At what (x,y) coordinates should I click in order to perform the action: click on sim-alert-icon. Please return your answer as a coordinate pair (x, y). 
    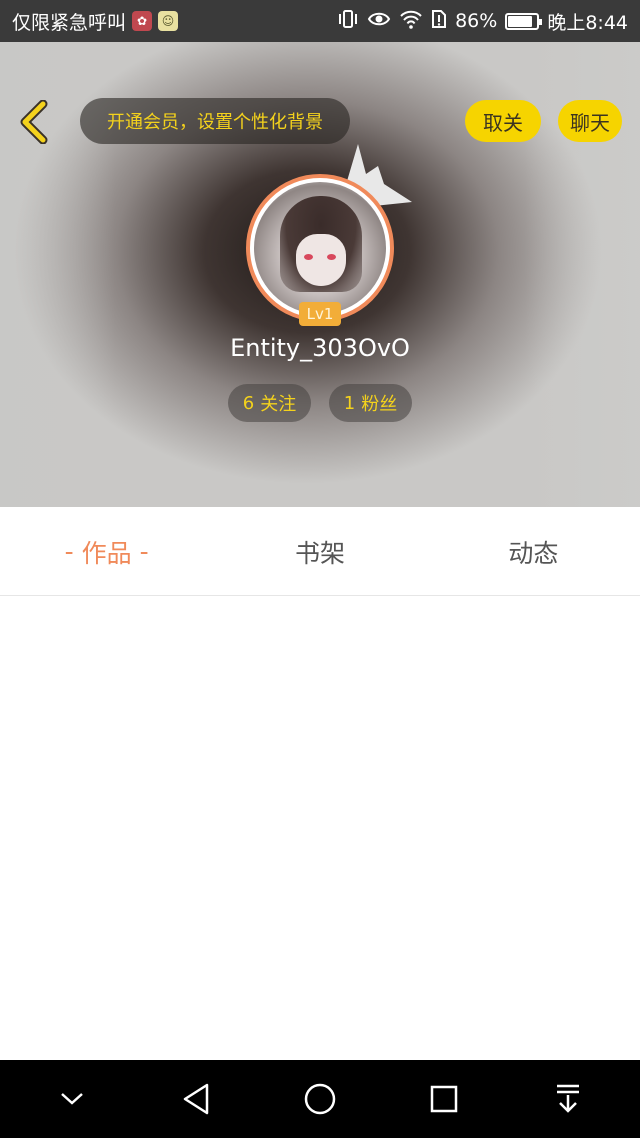
    Looking at the image, I should click on (439, 21).